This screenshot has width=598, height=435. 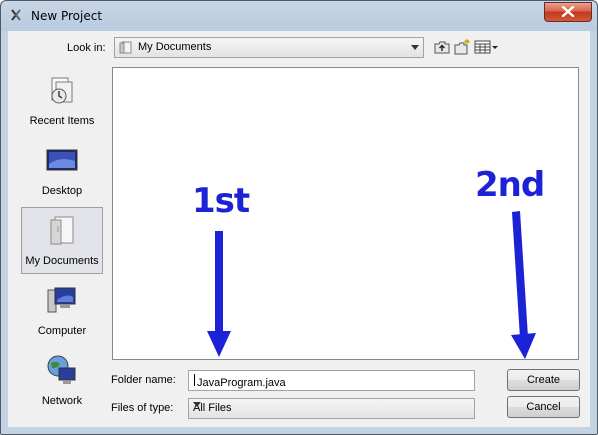 I want to click on close-button, so click(x=568, y=12).